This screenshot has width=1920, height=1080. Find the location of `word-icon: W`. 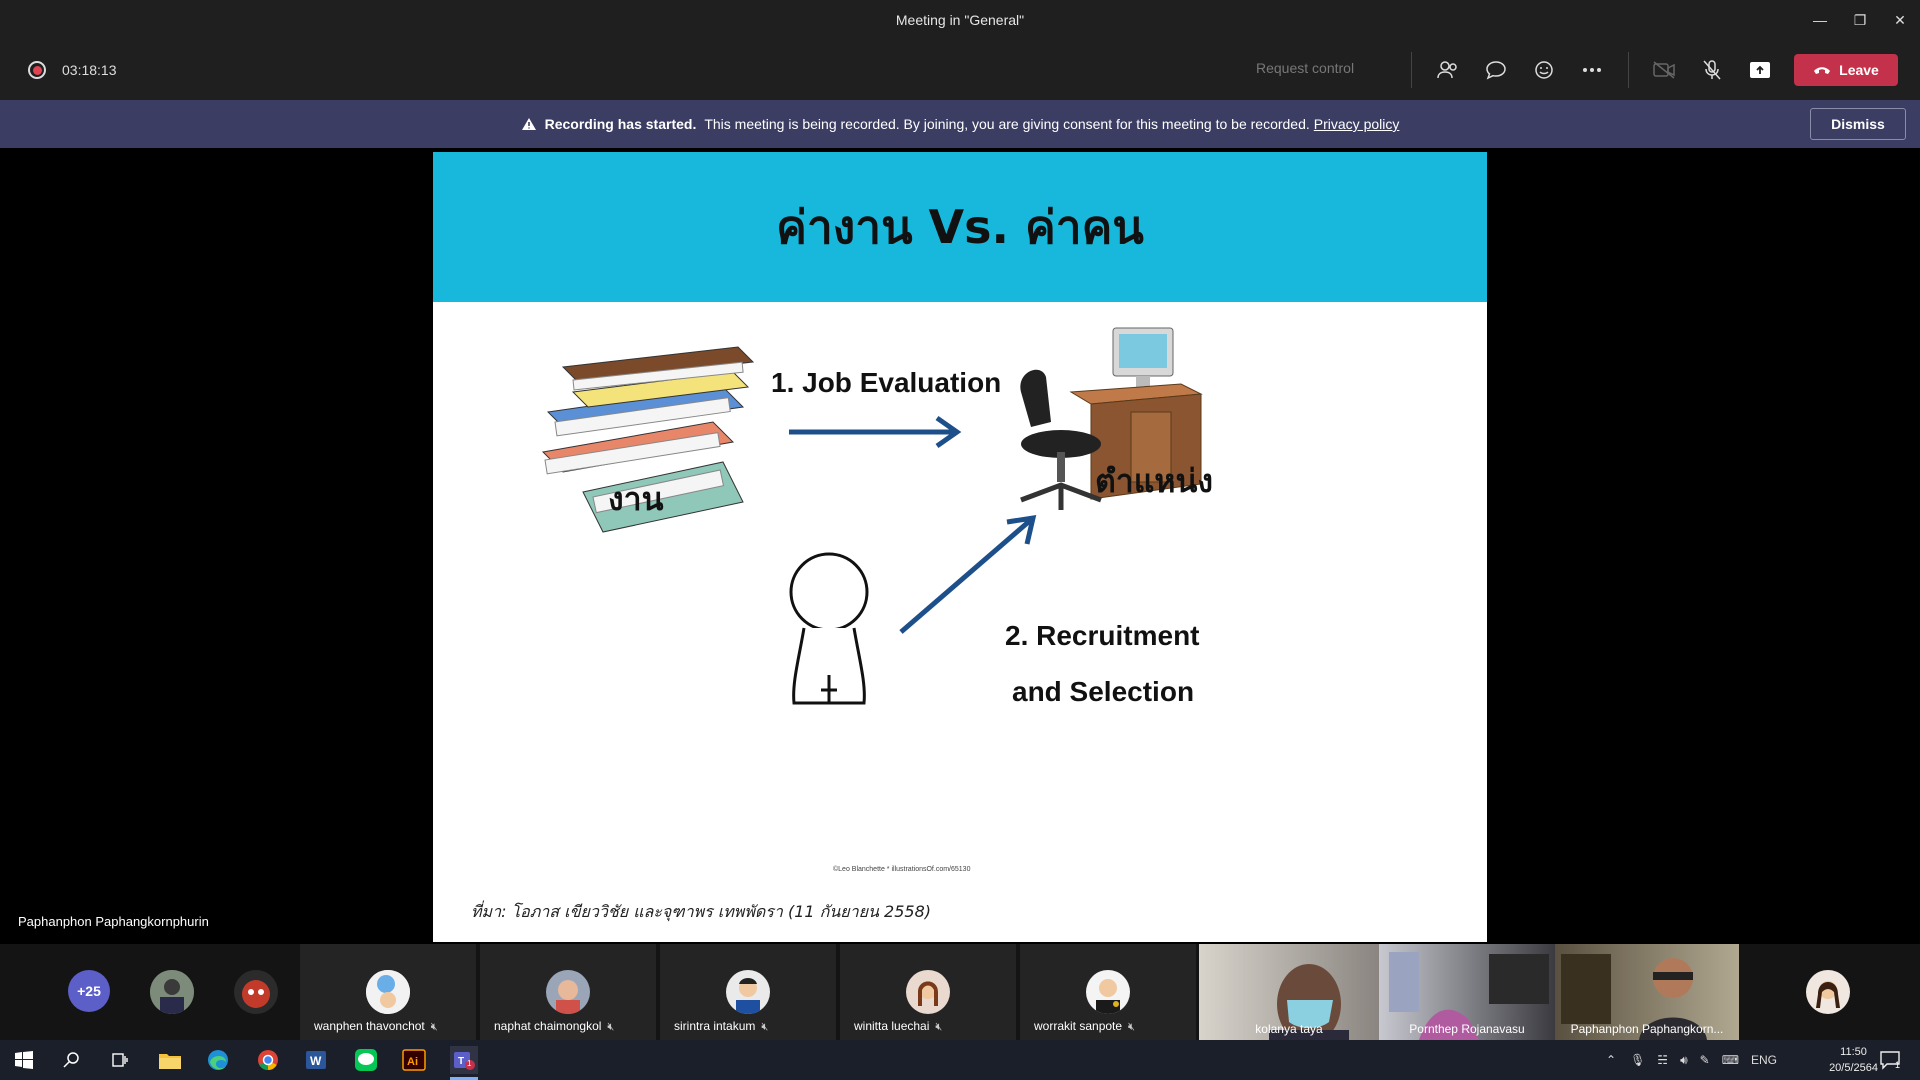

word-icon: W is located at coordinates (316, 1060).